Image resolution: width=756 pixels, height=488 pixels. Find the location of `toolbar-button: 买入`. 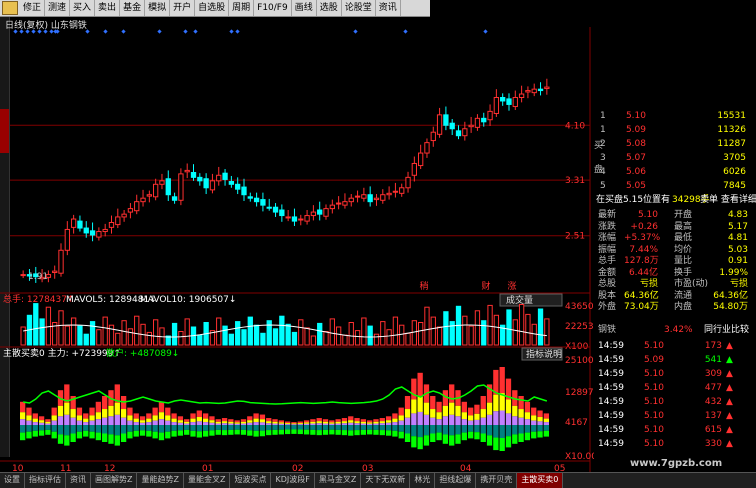

toolbar-button: 买入 is located at coordinates (83, 8).